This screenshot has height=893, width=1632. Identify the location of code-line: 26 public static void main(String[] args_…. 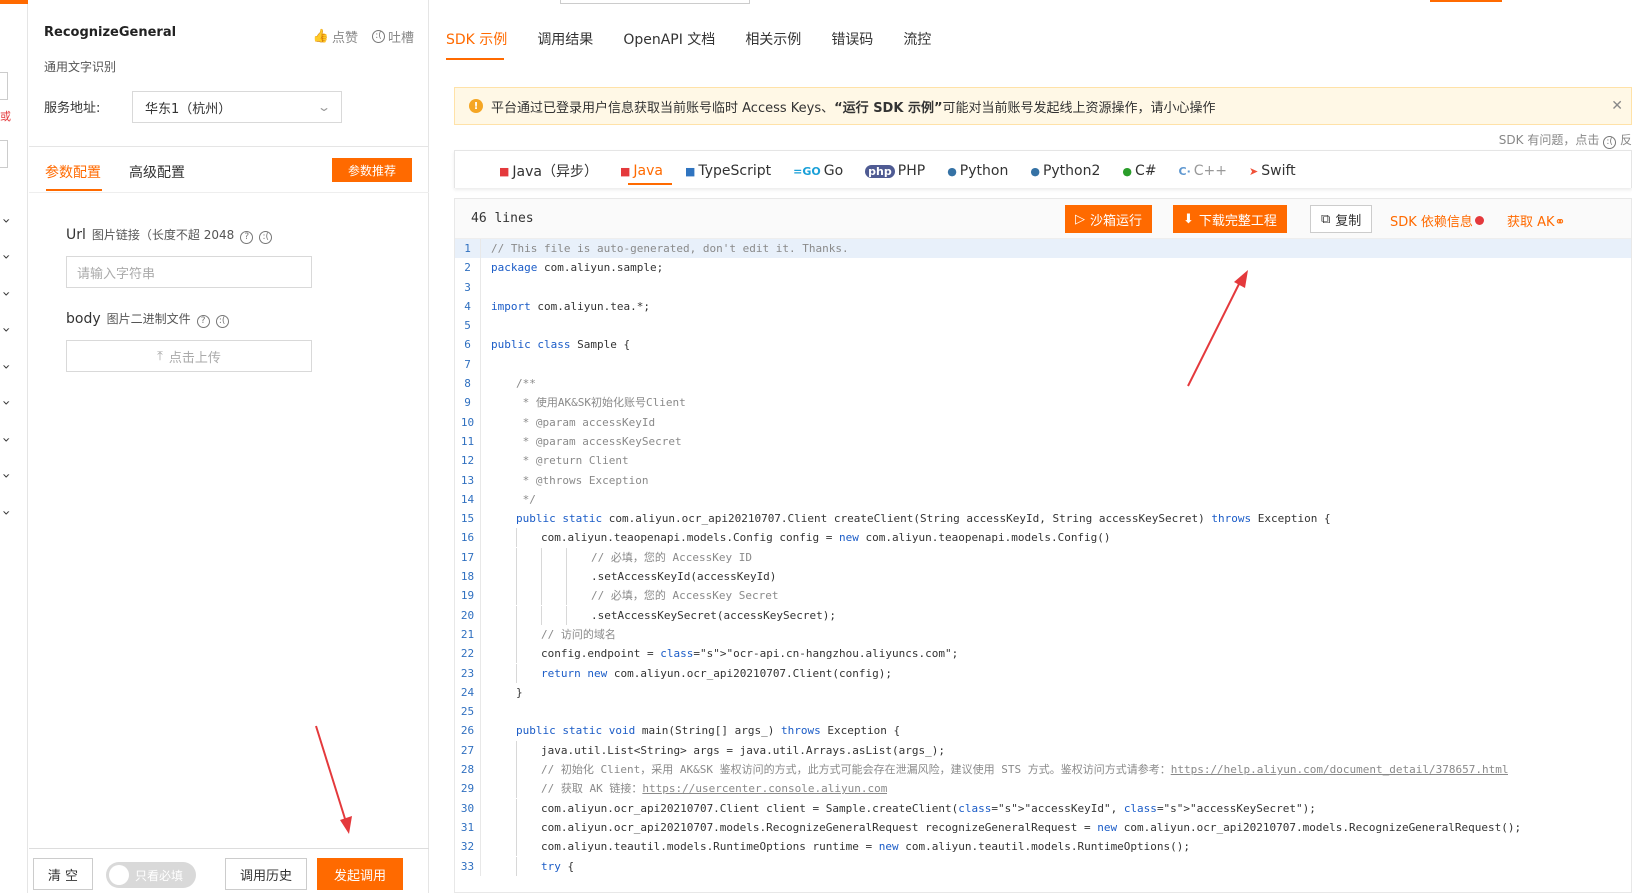
(1043, 731).